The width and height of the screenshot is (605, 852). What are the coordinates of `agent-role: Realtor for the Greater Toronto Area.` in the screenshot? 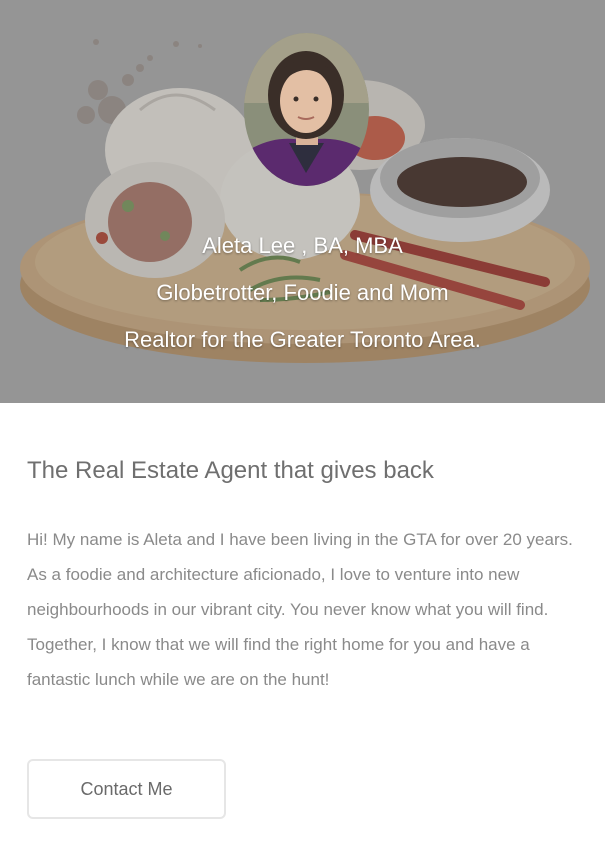 It's located at (302, 339).